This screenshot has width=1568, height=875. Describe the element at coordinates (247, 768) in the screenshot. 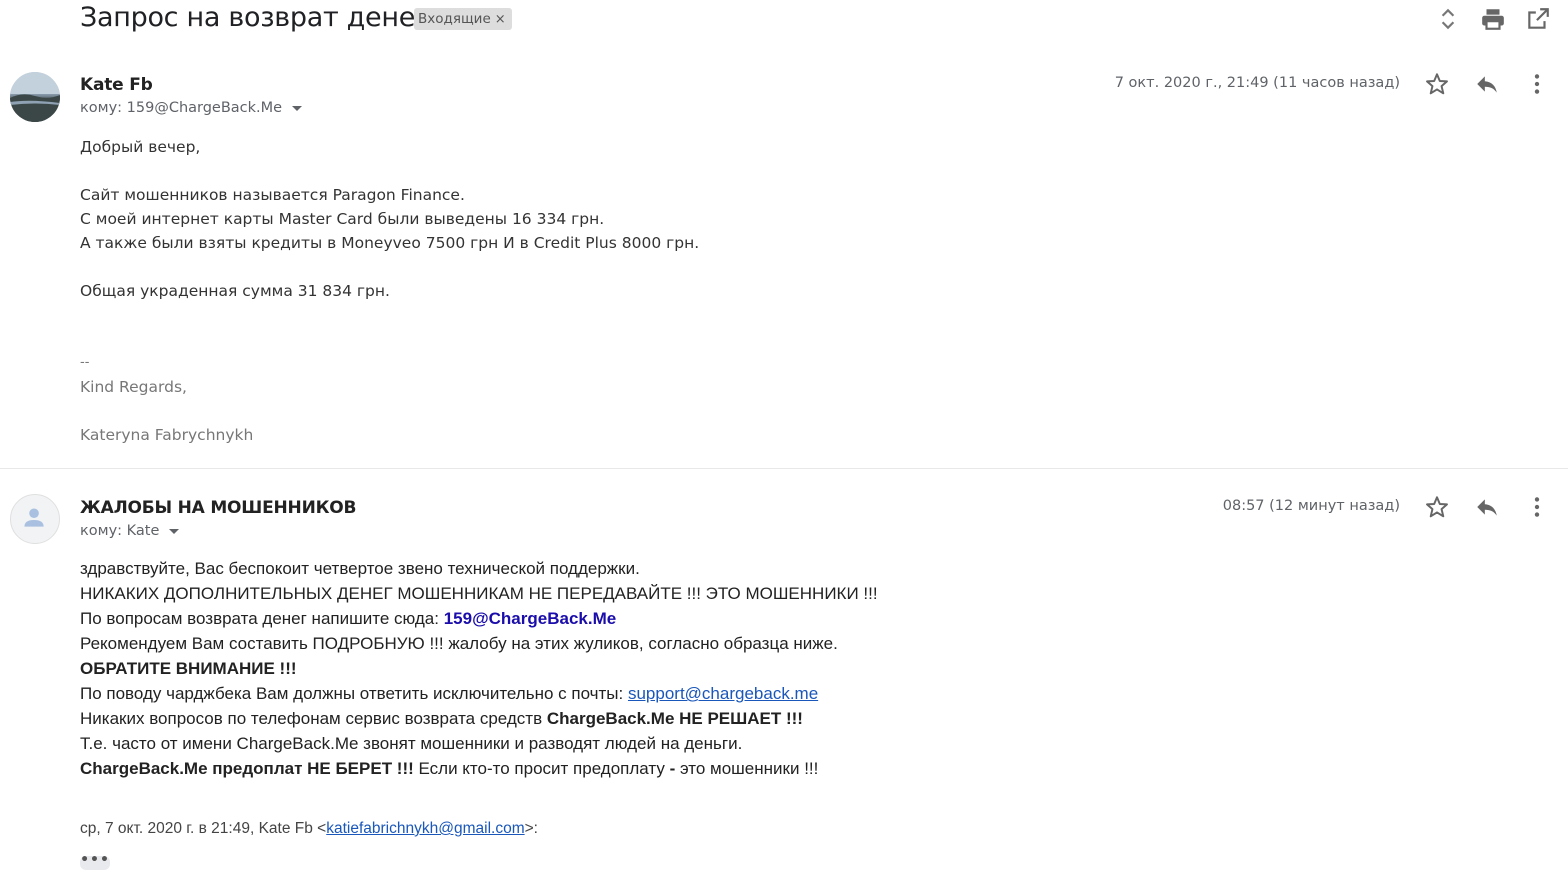

I see `body-bold-text: ChargeBack.Me предоплат НЕ БЕРЕТ !!!` at that location.